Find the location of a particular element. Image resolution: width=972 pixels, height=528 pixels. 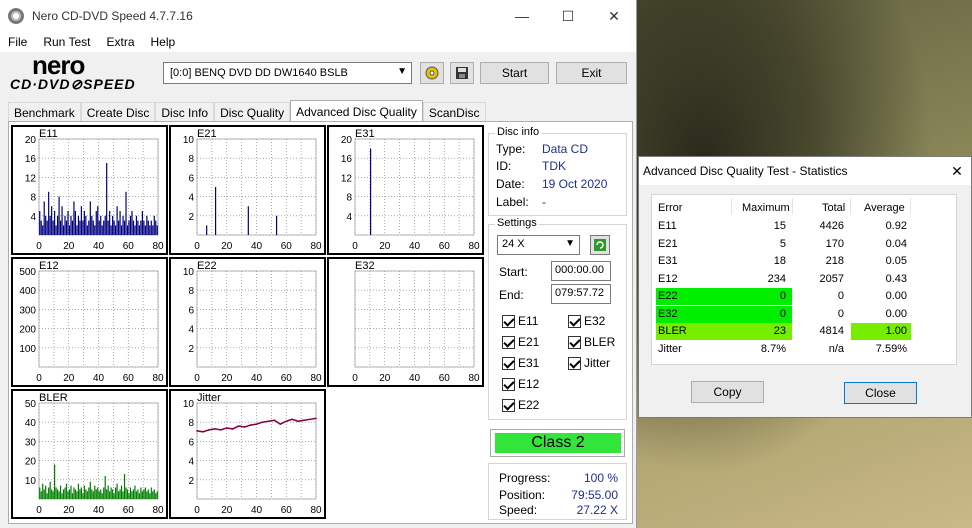

cell-maximum: 23 is located at coordinates (779, 331).